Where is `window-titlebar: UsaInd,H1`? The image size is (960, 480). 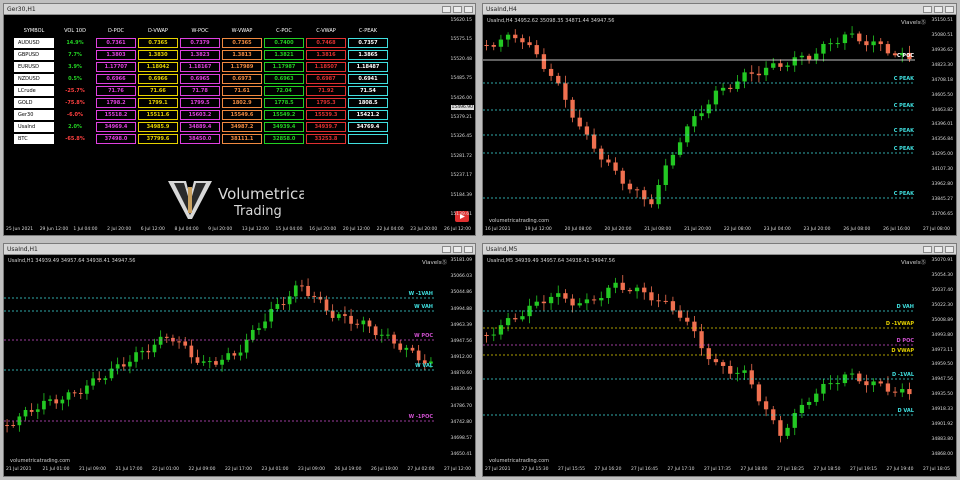
window-titlebar: UsaInd,H1 is located at coordinates (239, 249).